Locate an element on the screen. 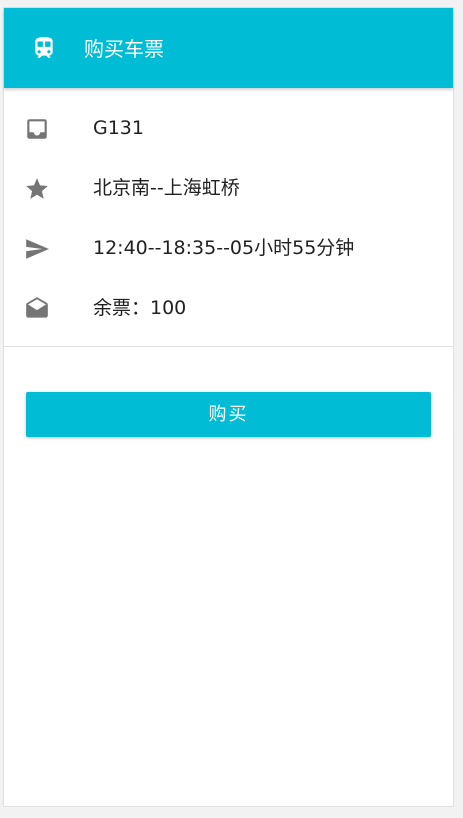 This screenshot has height=818, width=463. mail-open-icon is located at coordinates (37, 307).